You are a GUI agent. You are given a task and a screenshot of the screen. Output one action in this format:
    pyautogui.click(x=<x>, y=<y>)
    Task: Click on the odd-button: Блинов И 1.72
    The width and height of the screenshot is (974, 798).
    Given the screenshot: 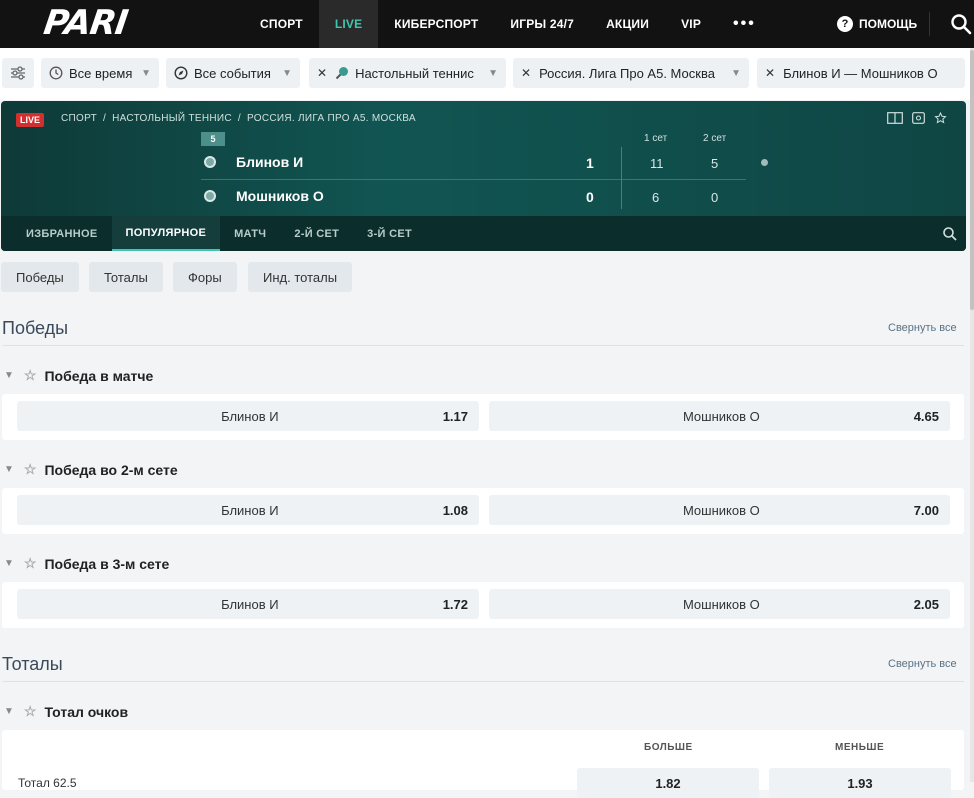 What is the action you would take?
    pyautogui.click(x=248, y=604)
    